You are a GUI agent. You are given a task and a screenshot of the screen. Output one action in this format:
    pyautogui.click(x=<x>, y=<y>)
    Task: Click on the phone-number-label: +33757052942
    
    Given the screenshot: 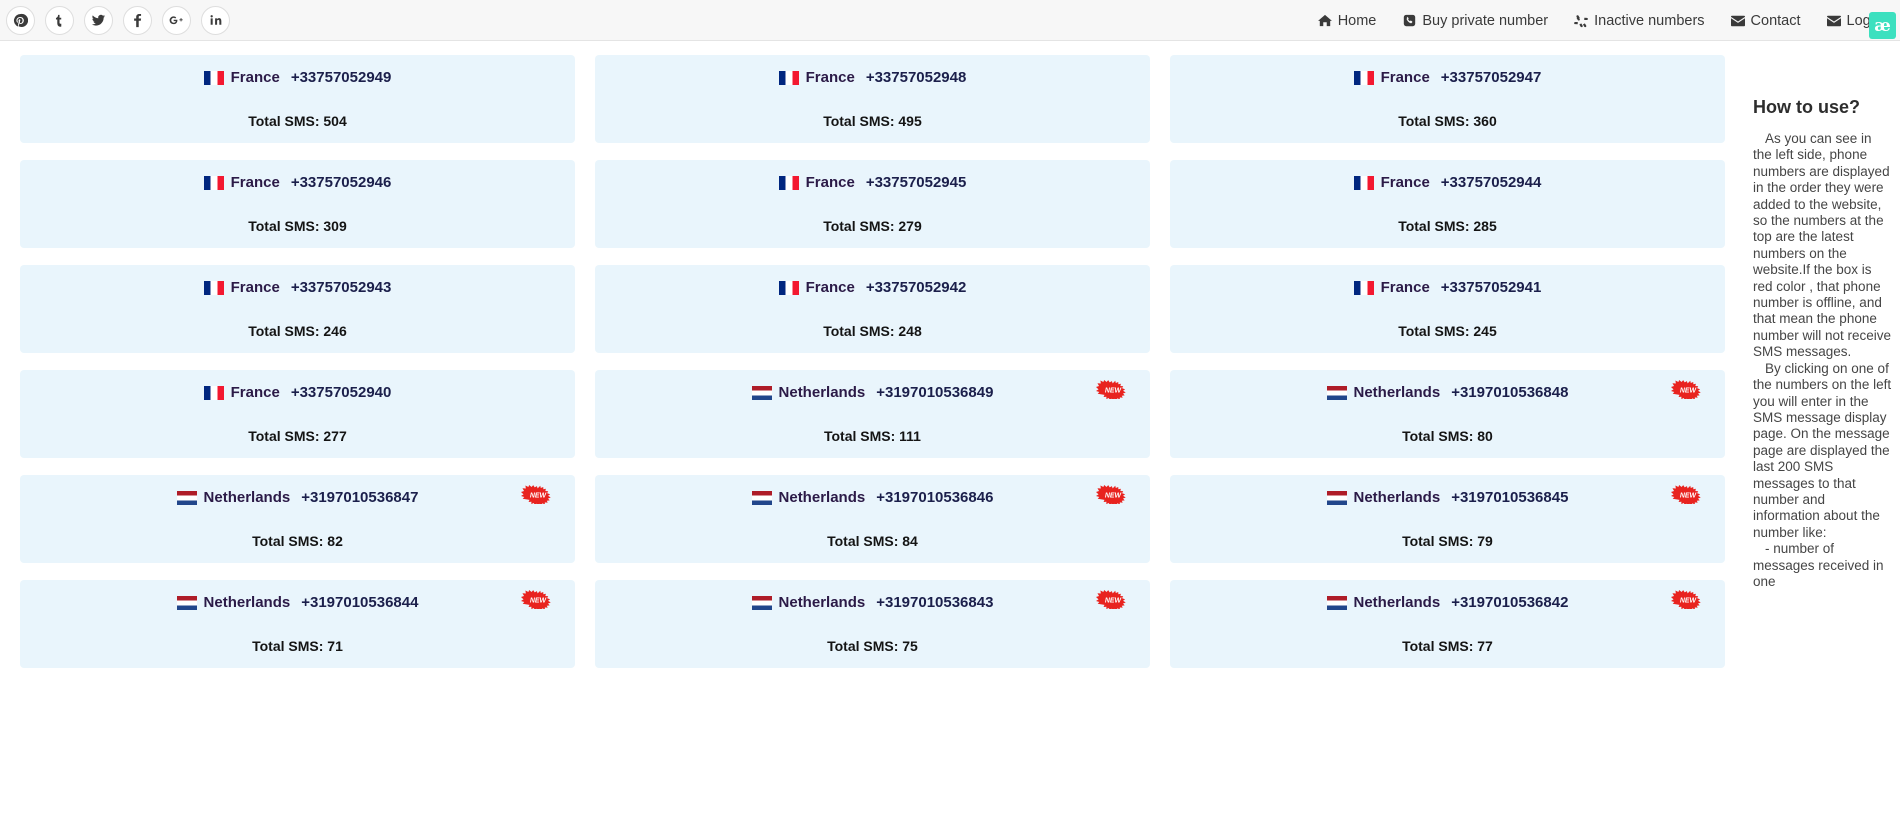 What is the action you would take?
    pyautogui.click(x=916, y=287)
    